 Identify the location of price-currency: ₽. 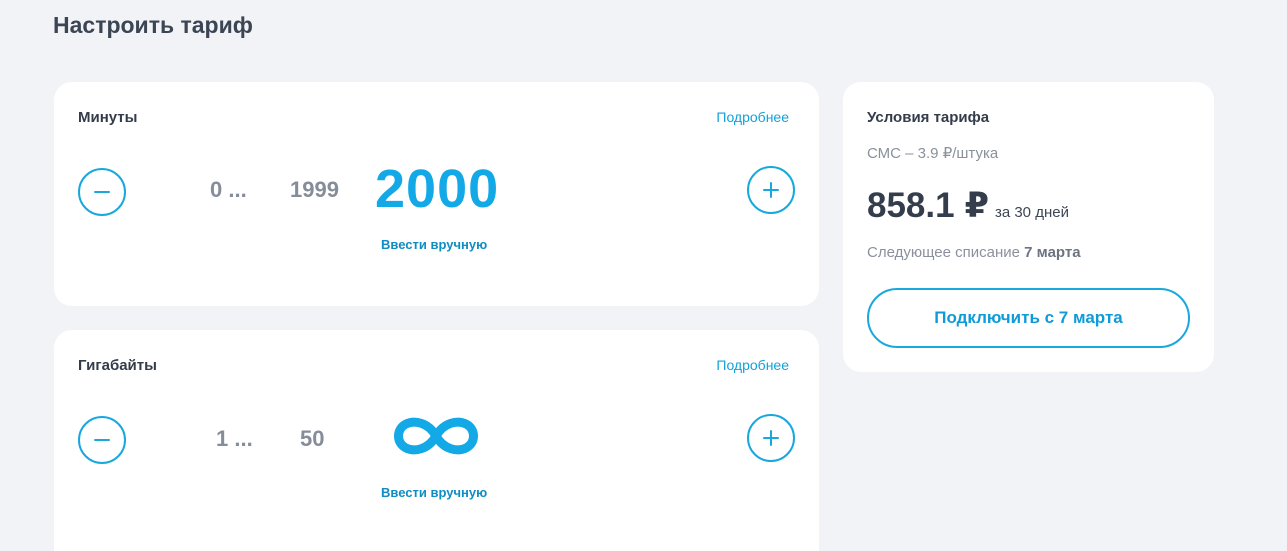
(976, 205).